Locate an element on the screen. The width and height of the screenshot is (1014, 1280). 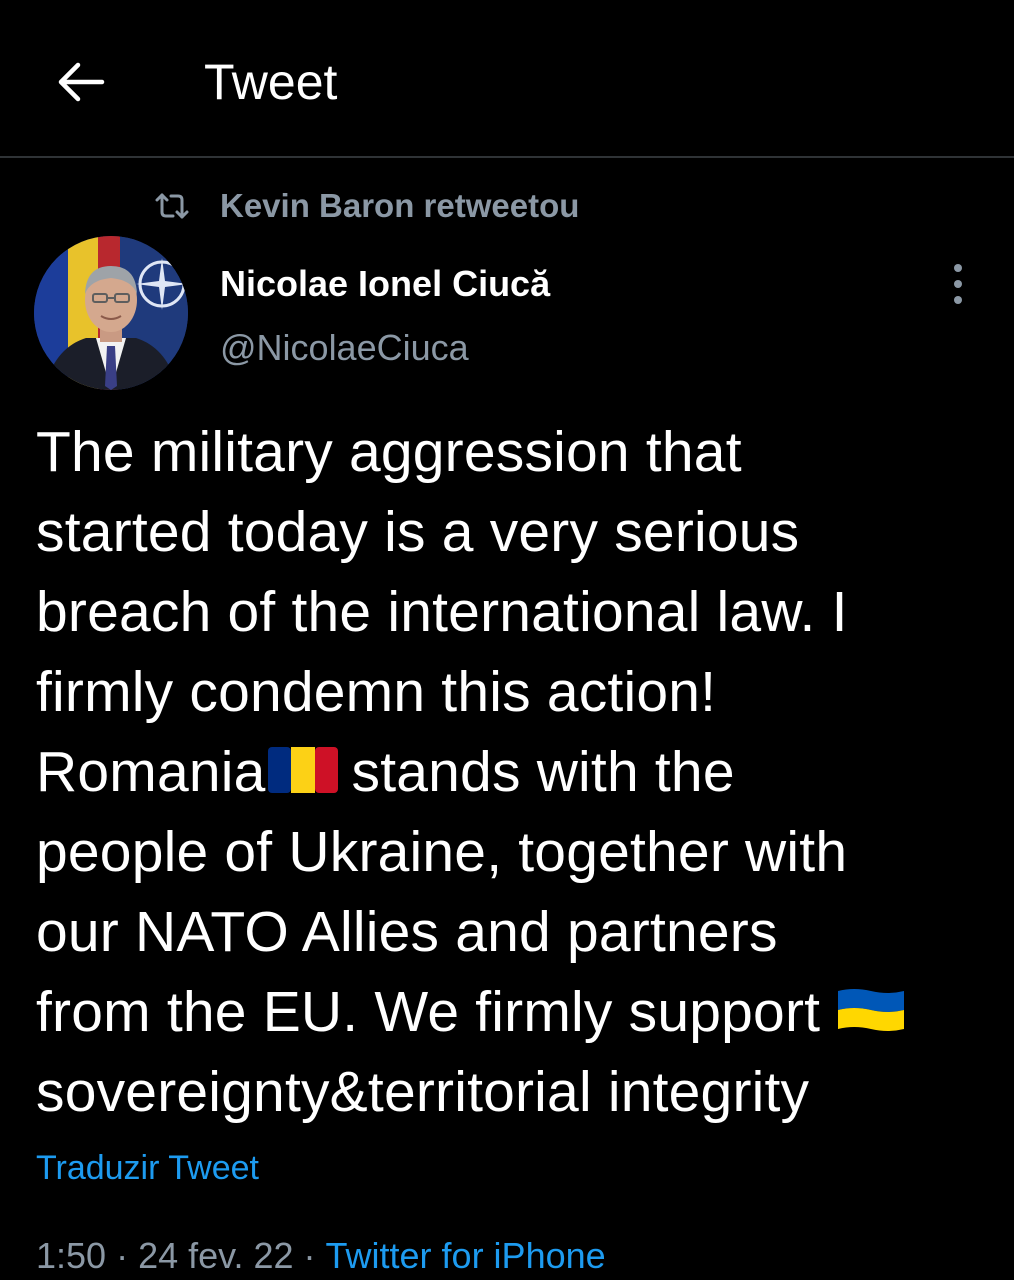
retweet-icon is located at coordinates (172, 206).